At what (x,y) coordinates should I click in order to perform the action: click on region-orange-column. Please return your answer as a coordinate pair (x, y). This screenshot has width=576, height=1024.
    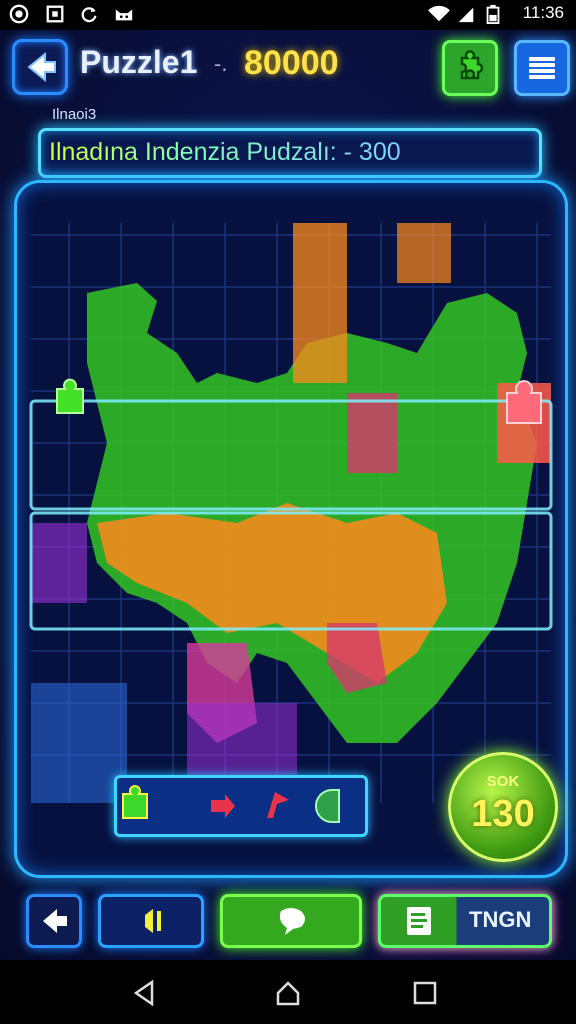
    Looking at the image, I should click on (320, 303).